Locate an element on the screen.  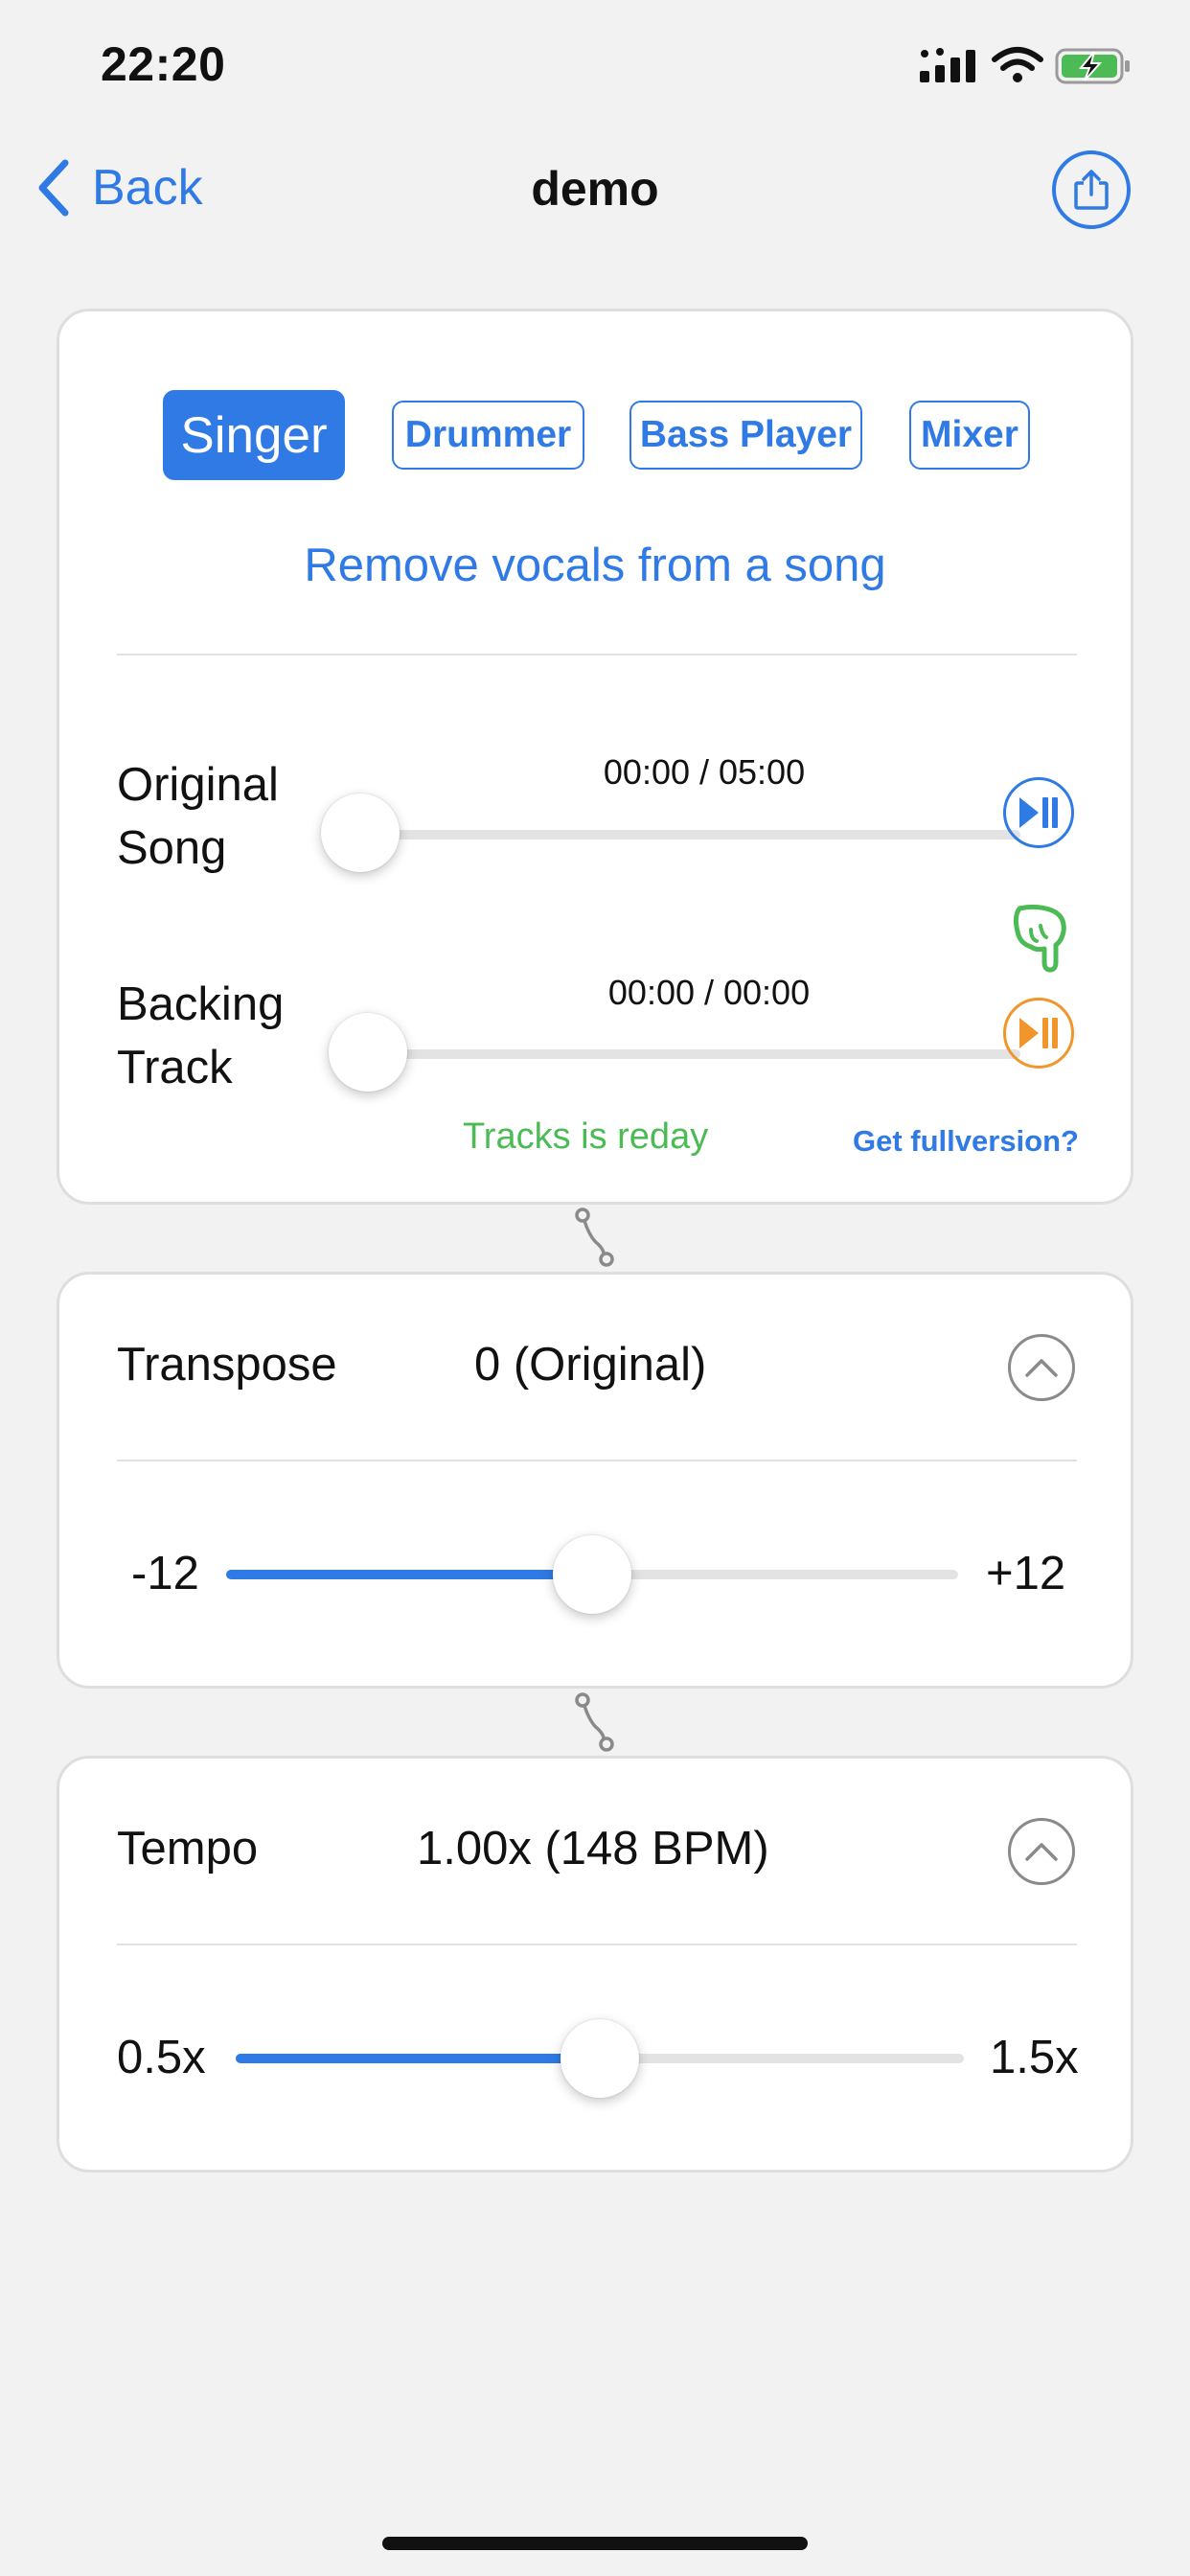
backing-track-seek-track is located at coordinates (696, 1054).